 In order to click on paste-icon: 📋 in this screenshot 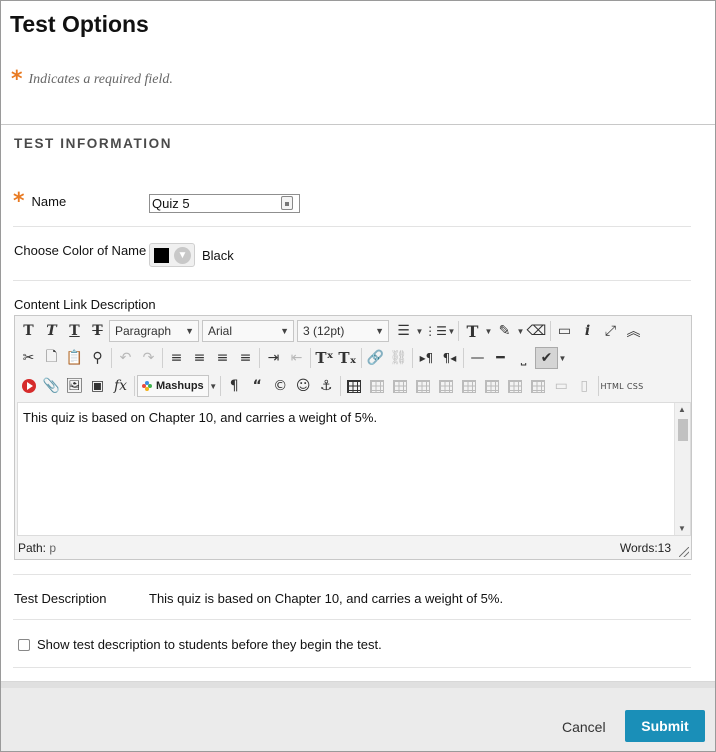, I will do `click(74, 358)`.